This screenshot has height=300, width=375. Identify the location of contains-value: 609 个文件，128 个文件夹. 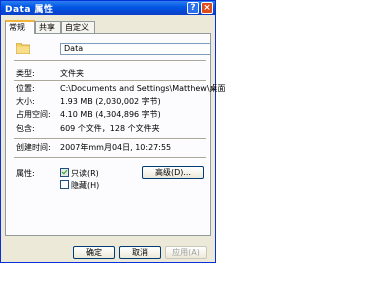
(110, 128).